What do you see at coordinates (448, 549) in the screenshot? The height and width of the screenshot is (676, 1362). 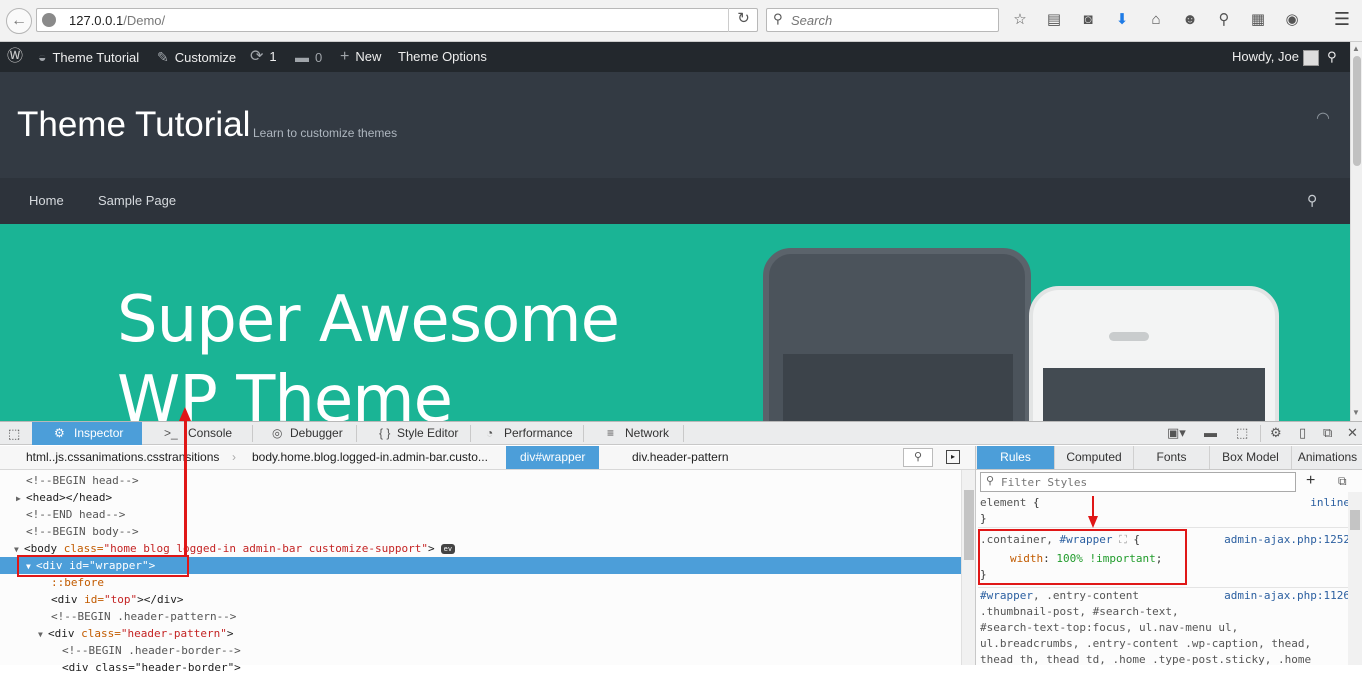 I see `event-badge: ev` at bounding box center [448, 549].